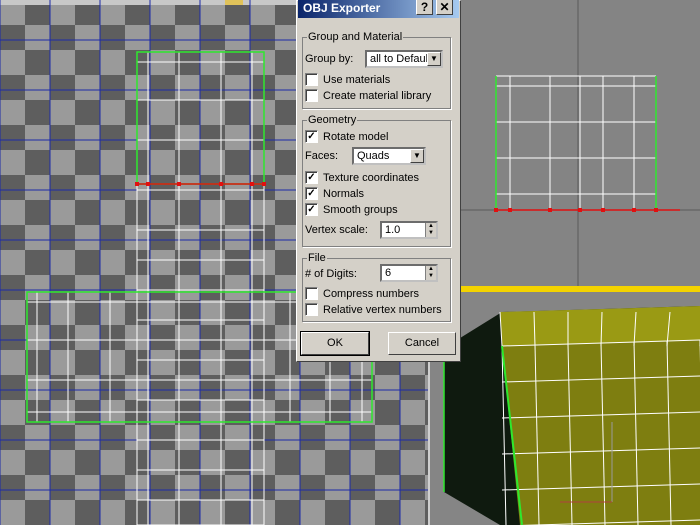 The width and height of the screenshot is (700, 525). What do you see at coordinates (342, 8) in the screenshot?
I see `dialog-title: OBJ Exporter` at bounding box center [342, 8].